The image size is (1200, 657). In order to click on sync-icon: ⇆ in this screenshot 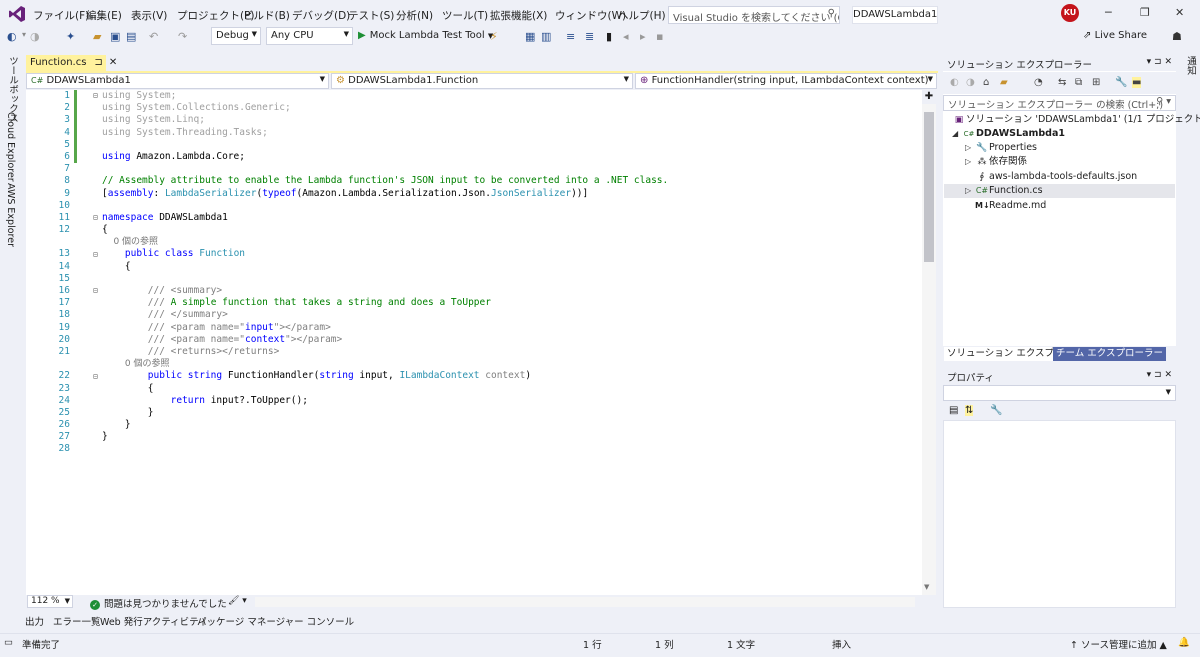, I will do `click(1062, 82)`.